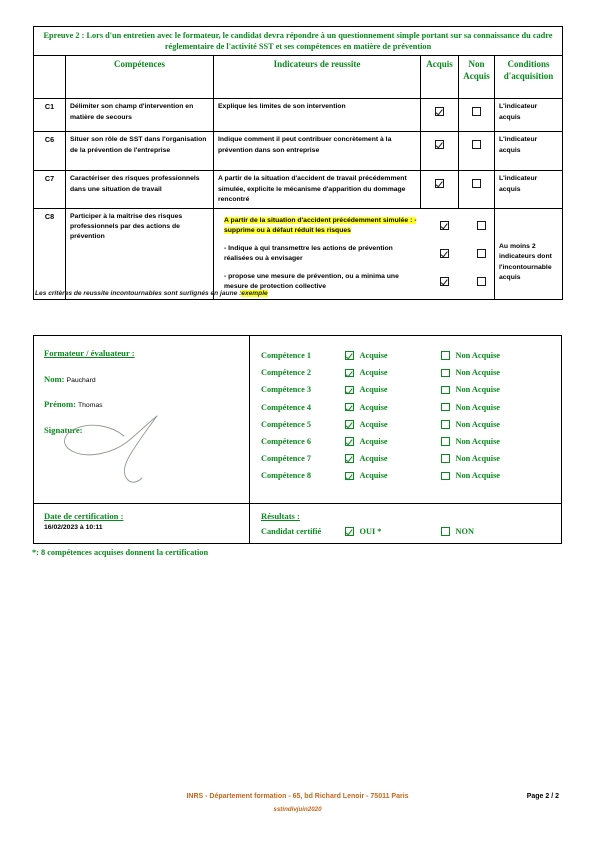 The image size is (595, 842). Describe the element at coordinates (470, 389) in the screenshot. I see `non-acquise-option-3: Non Acquise` at that location.